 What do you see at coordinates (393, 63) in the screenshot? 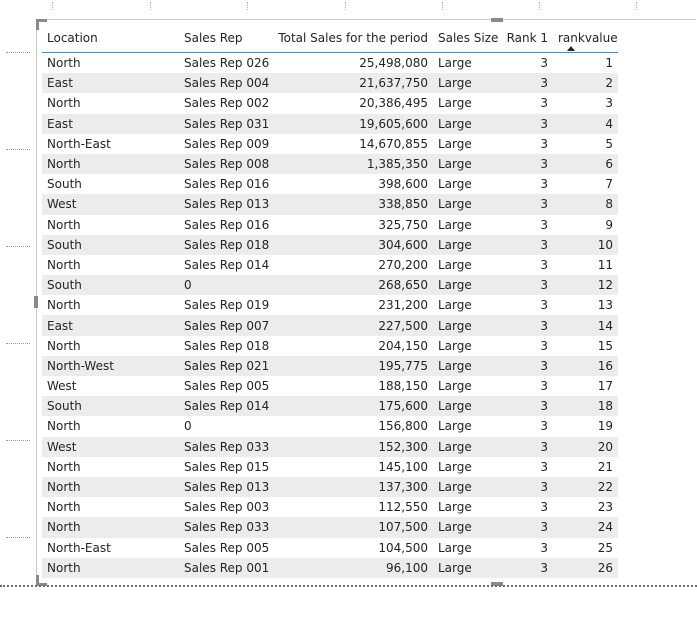
I see `cell-total-sales: 25,498,080` at bounding box center [393, 63].